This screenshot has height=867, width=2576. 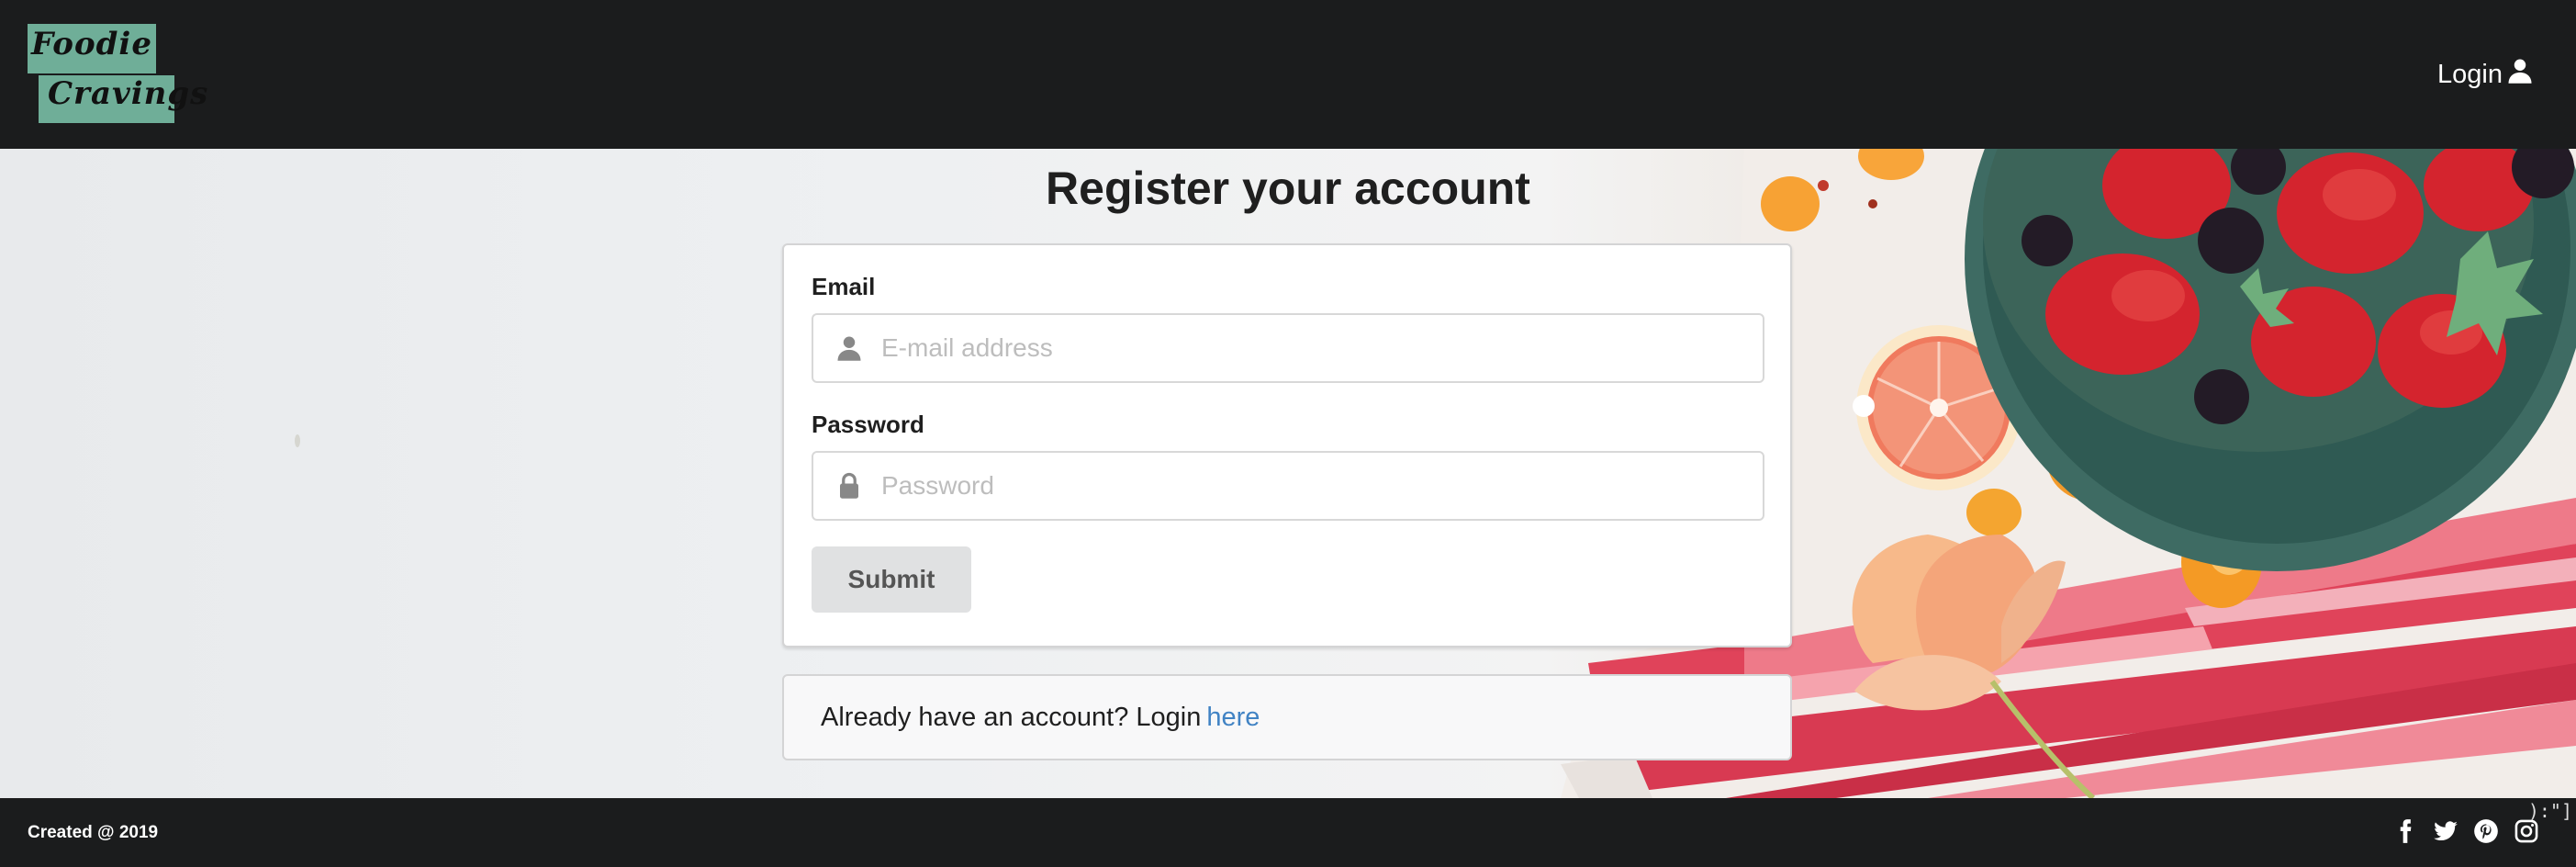 I want to click on password-field, so click(x=1288, y=486).